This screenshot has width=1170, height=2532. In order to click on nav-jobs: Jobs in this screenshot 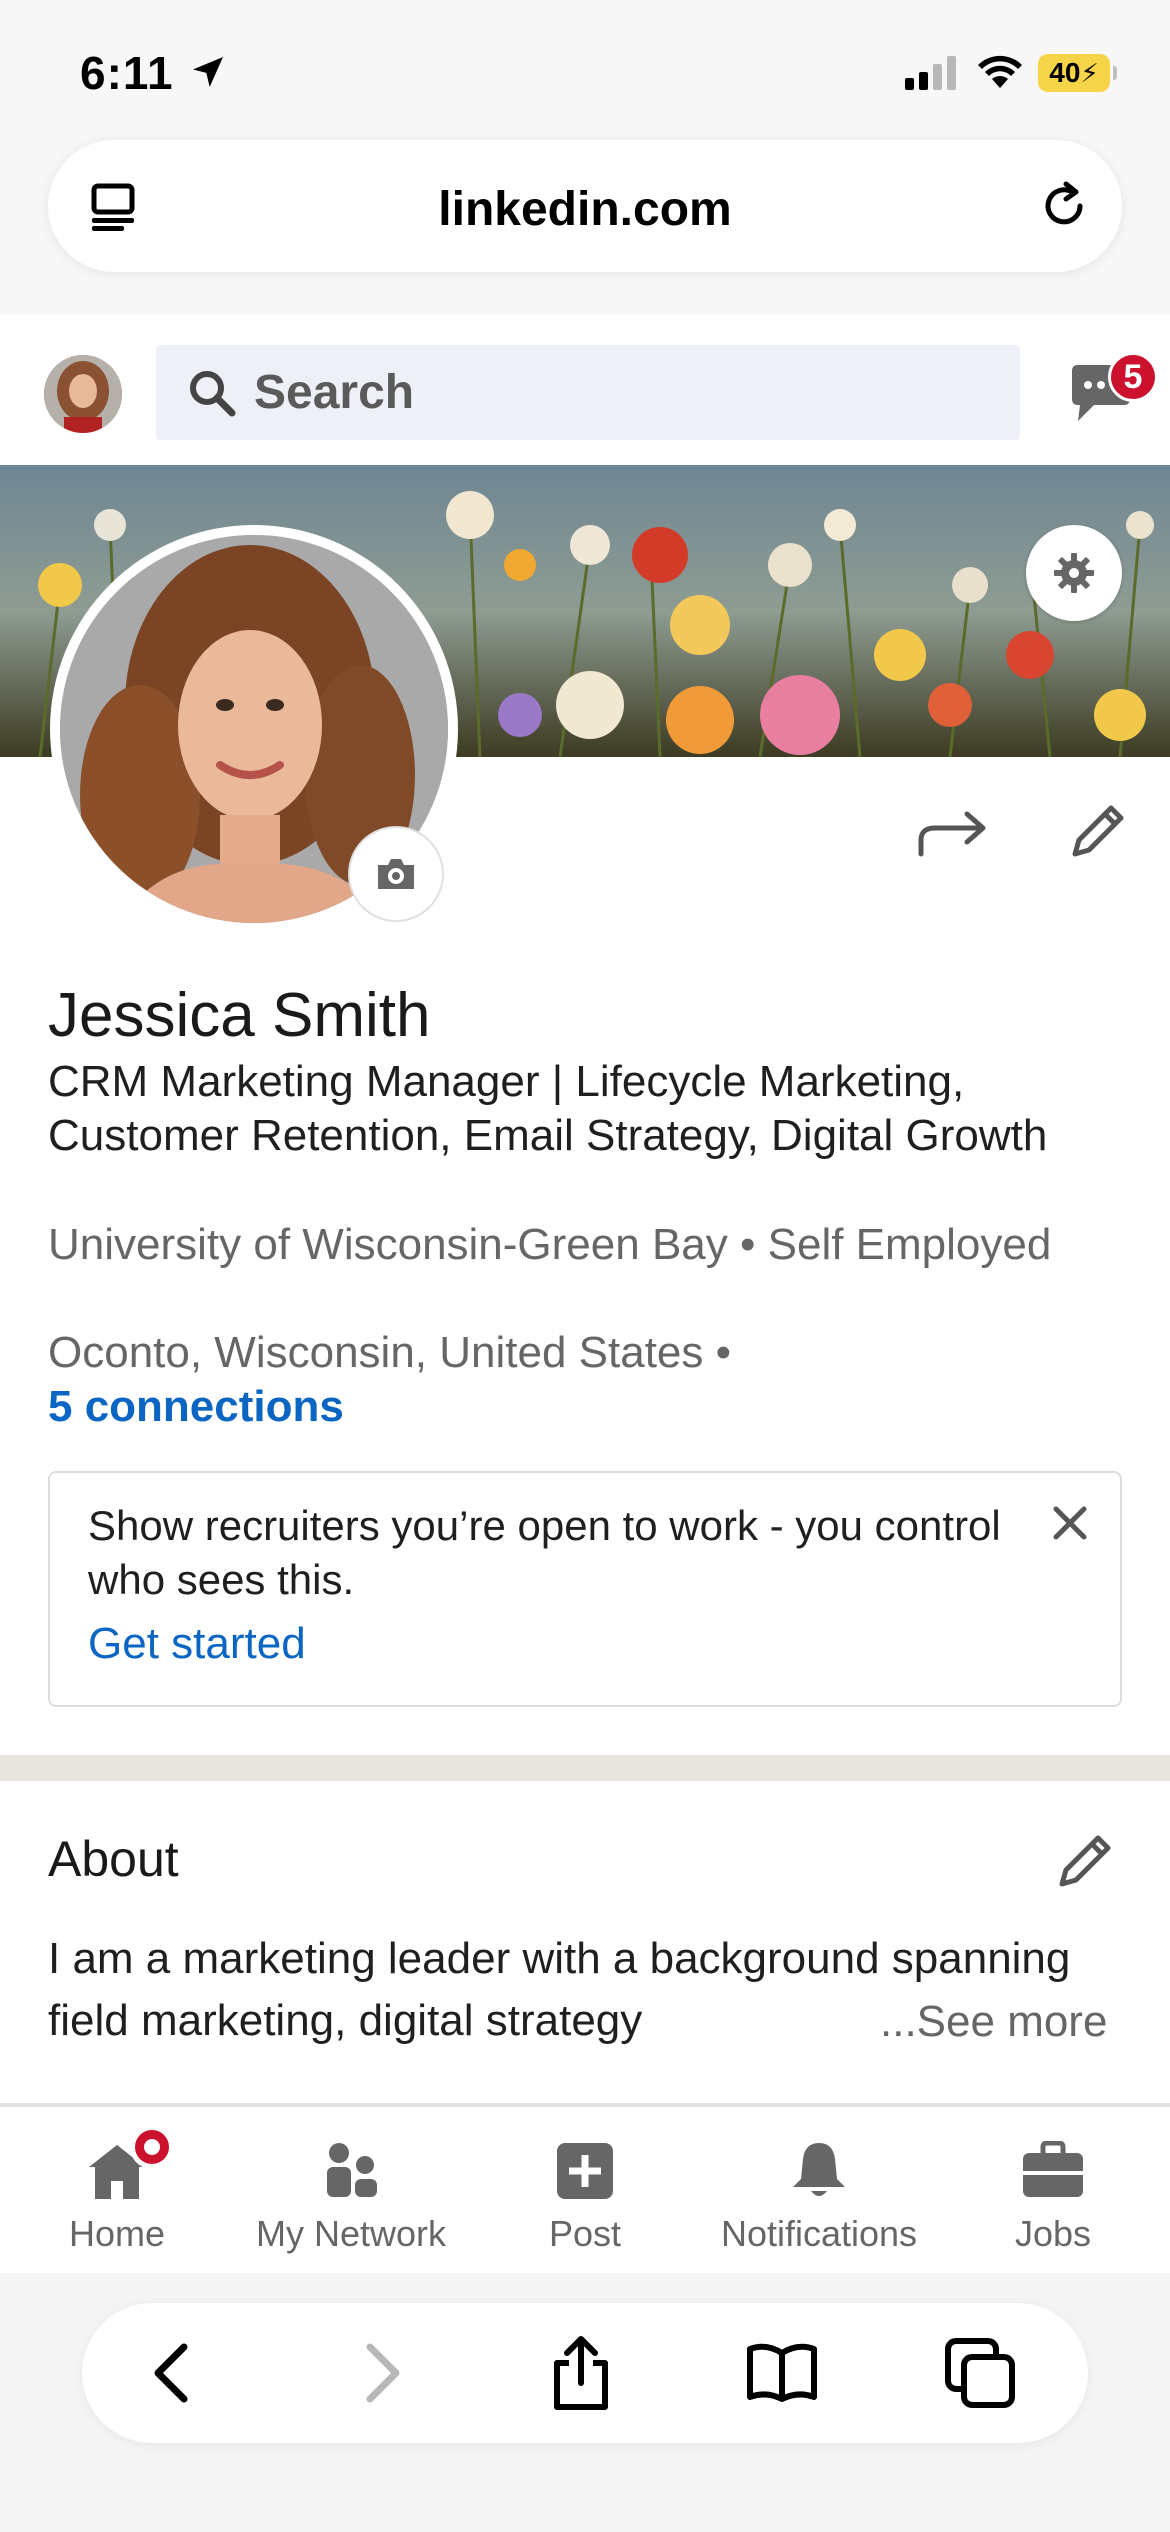, I will do `click(1053, 2194)`.